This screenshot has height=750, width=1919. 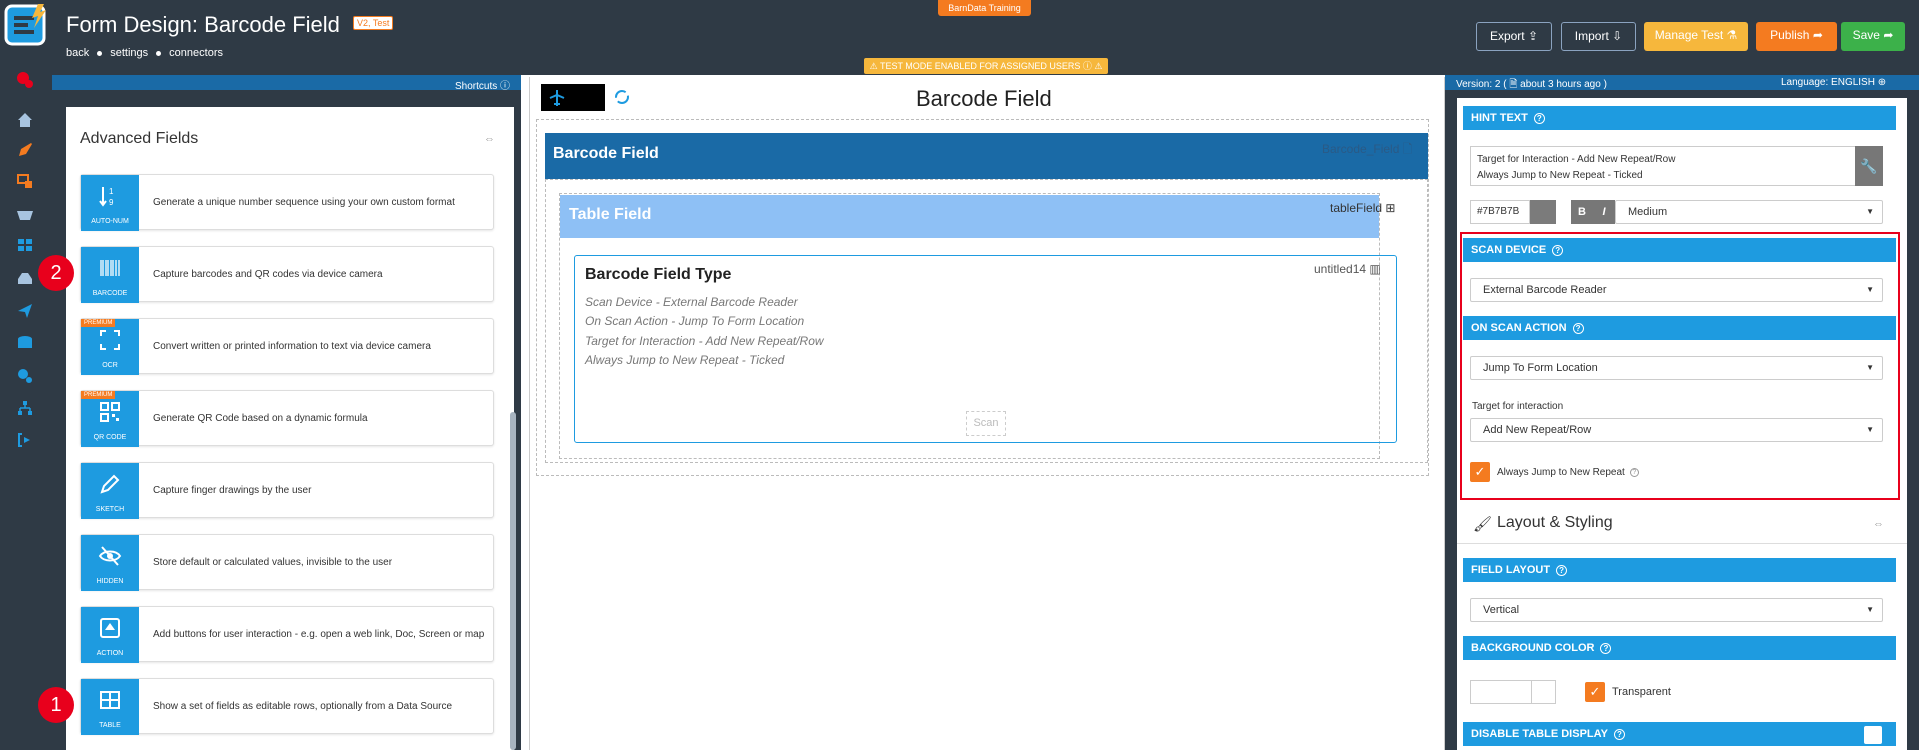 What do you see at coordinates (1679, 118) in the screenshot?
I see `hint-text-section-header: HINT TEXT?` at bounding box center [1679, 118].